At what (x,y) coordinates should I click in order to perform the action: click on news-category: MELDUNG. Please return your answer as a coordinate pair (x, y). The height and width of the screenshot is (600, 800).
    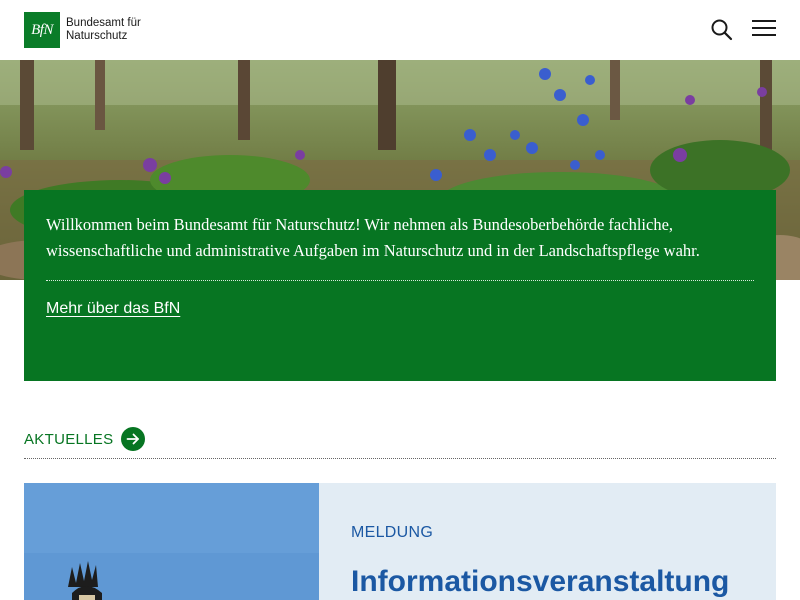
    Looking at the image, I should click on (392, 532).